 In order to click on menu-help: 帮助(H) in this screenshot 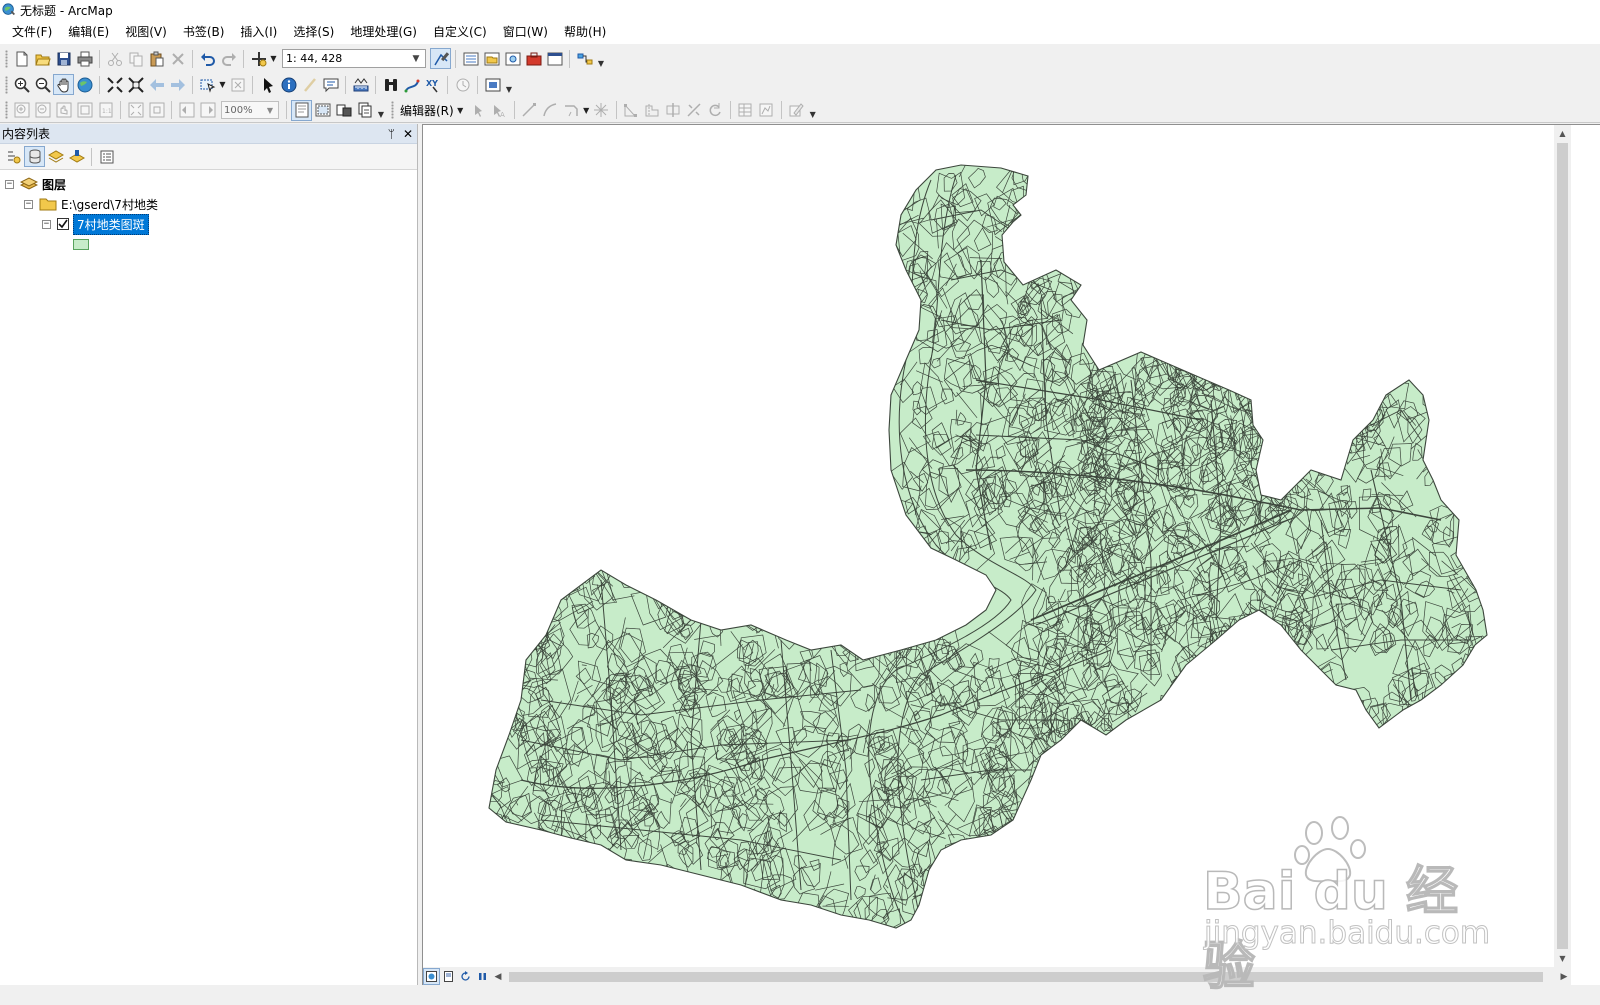, I will do `click(585, 32)`.